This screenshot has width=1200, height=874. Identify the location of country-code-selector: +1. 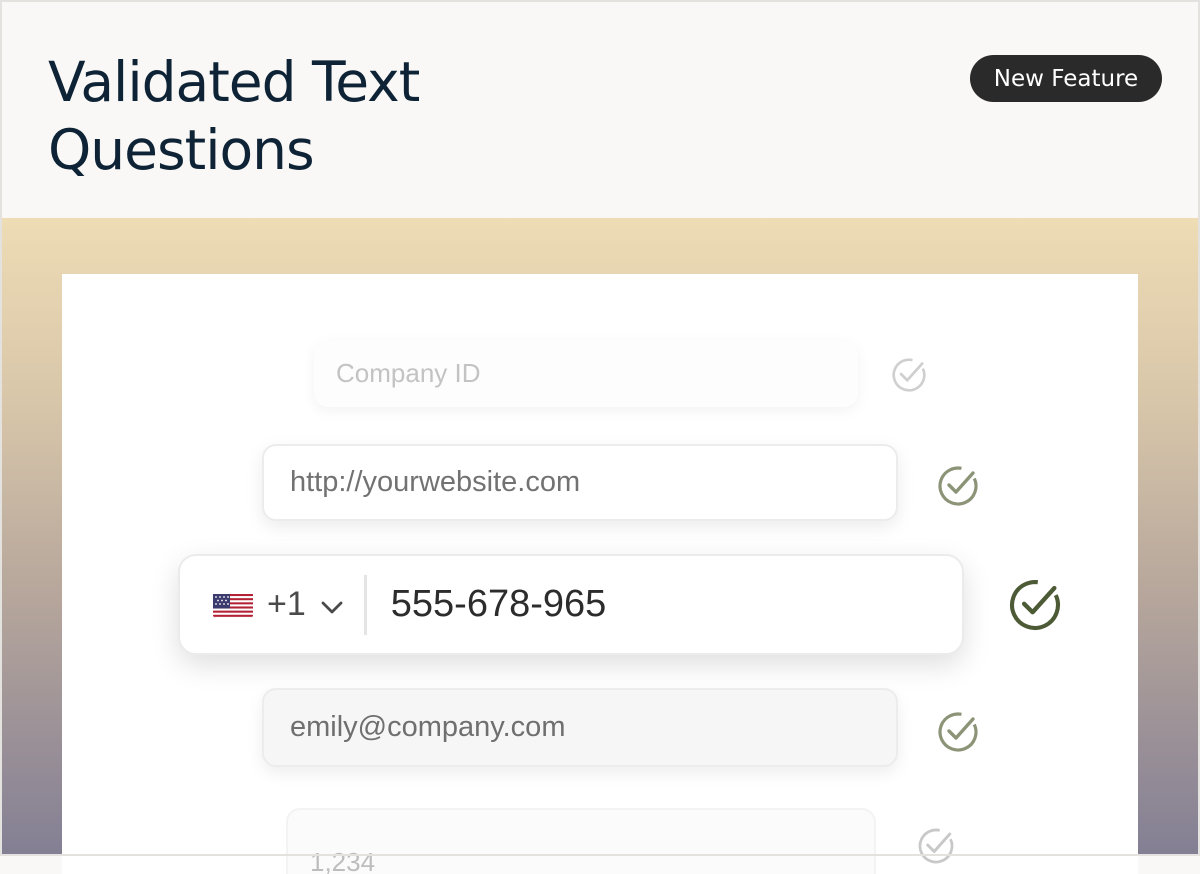
(273, 604).